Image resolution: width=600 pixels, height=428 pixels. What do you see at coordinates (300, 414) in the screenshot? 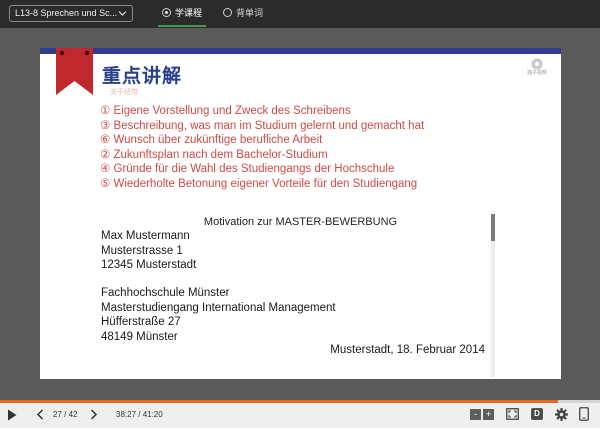
I see `player-bar: 27 / 42 38:27 / 41:20 - + D` at bounding box center [300, 414].